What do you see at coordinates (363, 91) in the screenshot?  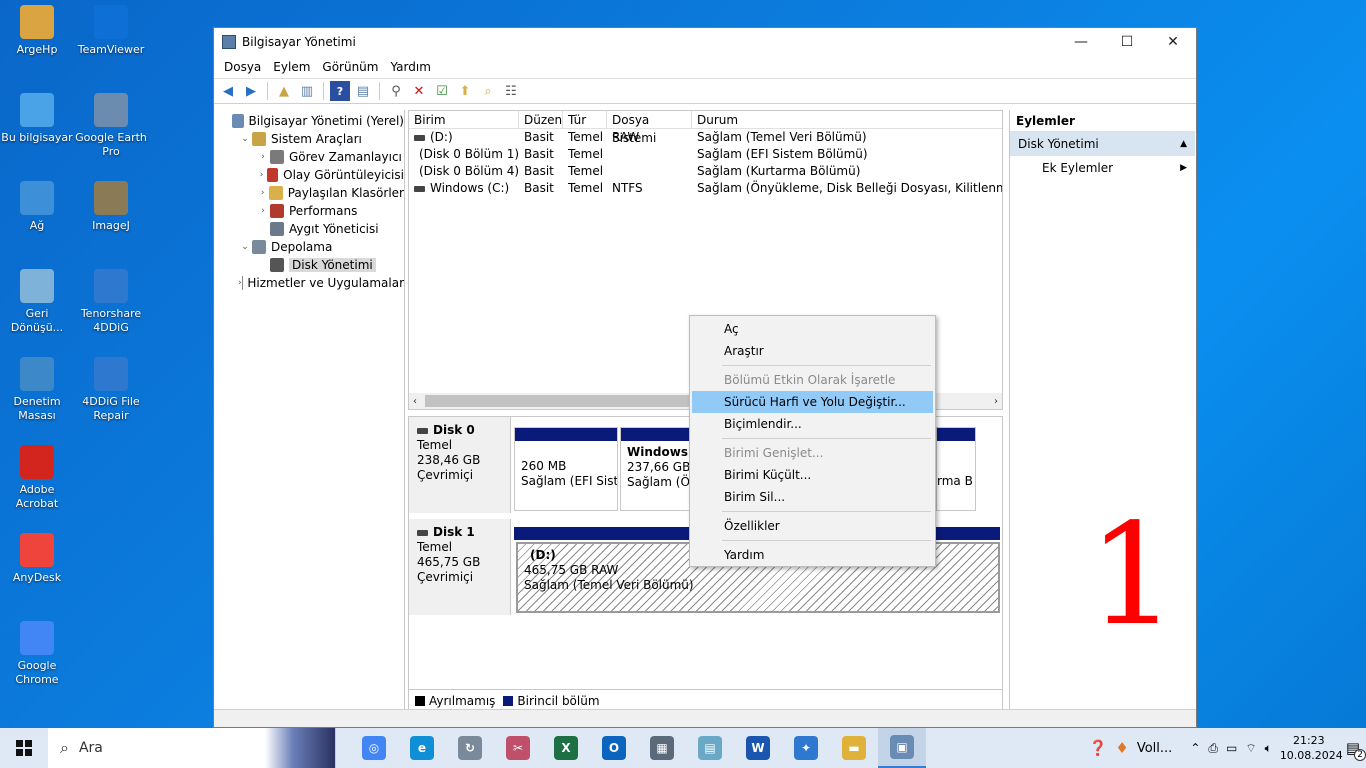 I see `view-icon: ▤` at bounding box center [363, 91].